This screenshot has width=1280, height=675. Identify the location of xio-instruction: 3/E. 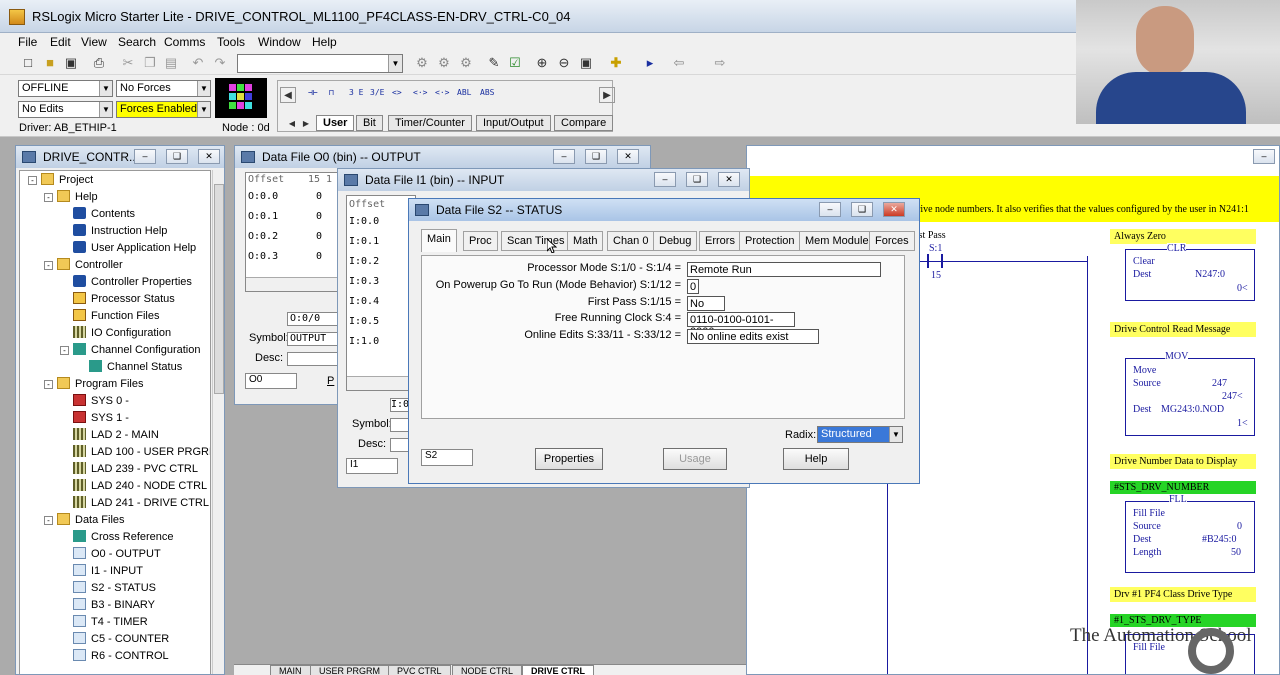
(377, 92).